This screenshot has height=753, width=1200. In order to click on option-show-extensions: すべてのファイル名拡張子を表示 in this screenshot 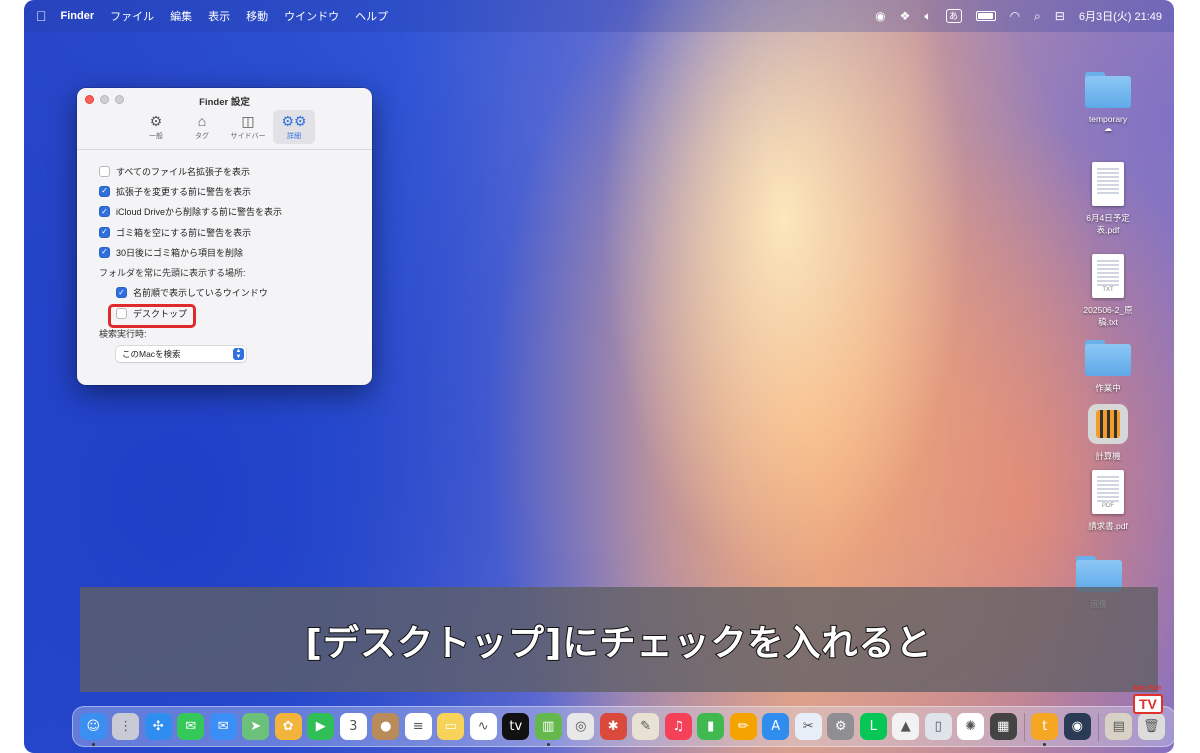, I will do `click(235, 171)`.